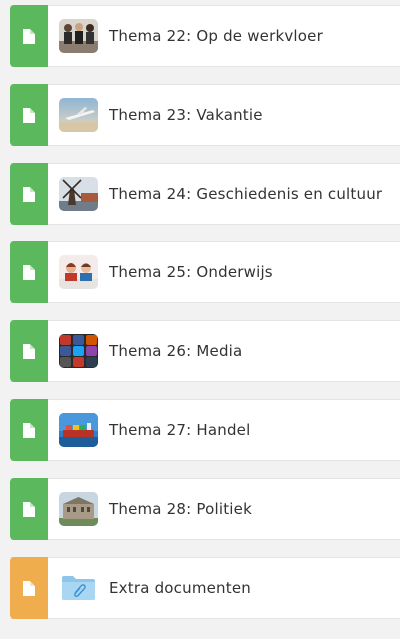 This screenshot has height=639, width=400. What do you see at coordinates (78, 588) in the screenshot?
I see `folder-attachment-icon` at bounding box center [78, 588].